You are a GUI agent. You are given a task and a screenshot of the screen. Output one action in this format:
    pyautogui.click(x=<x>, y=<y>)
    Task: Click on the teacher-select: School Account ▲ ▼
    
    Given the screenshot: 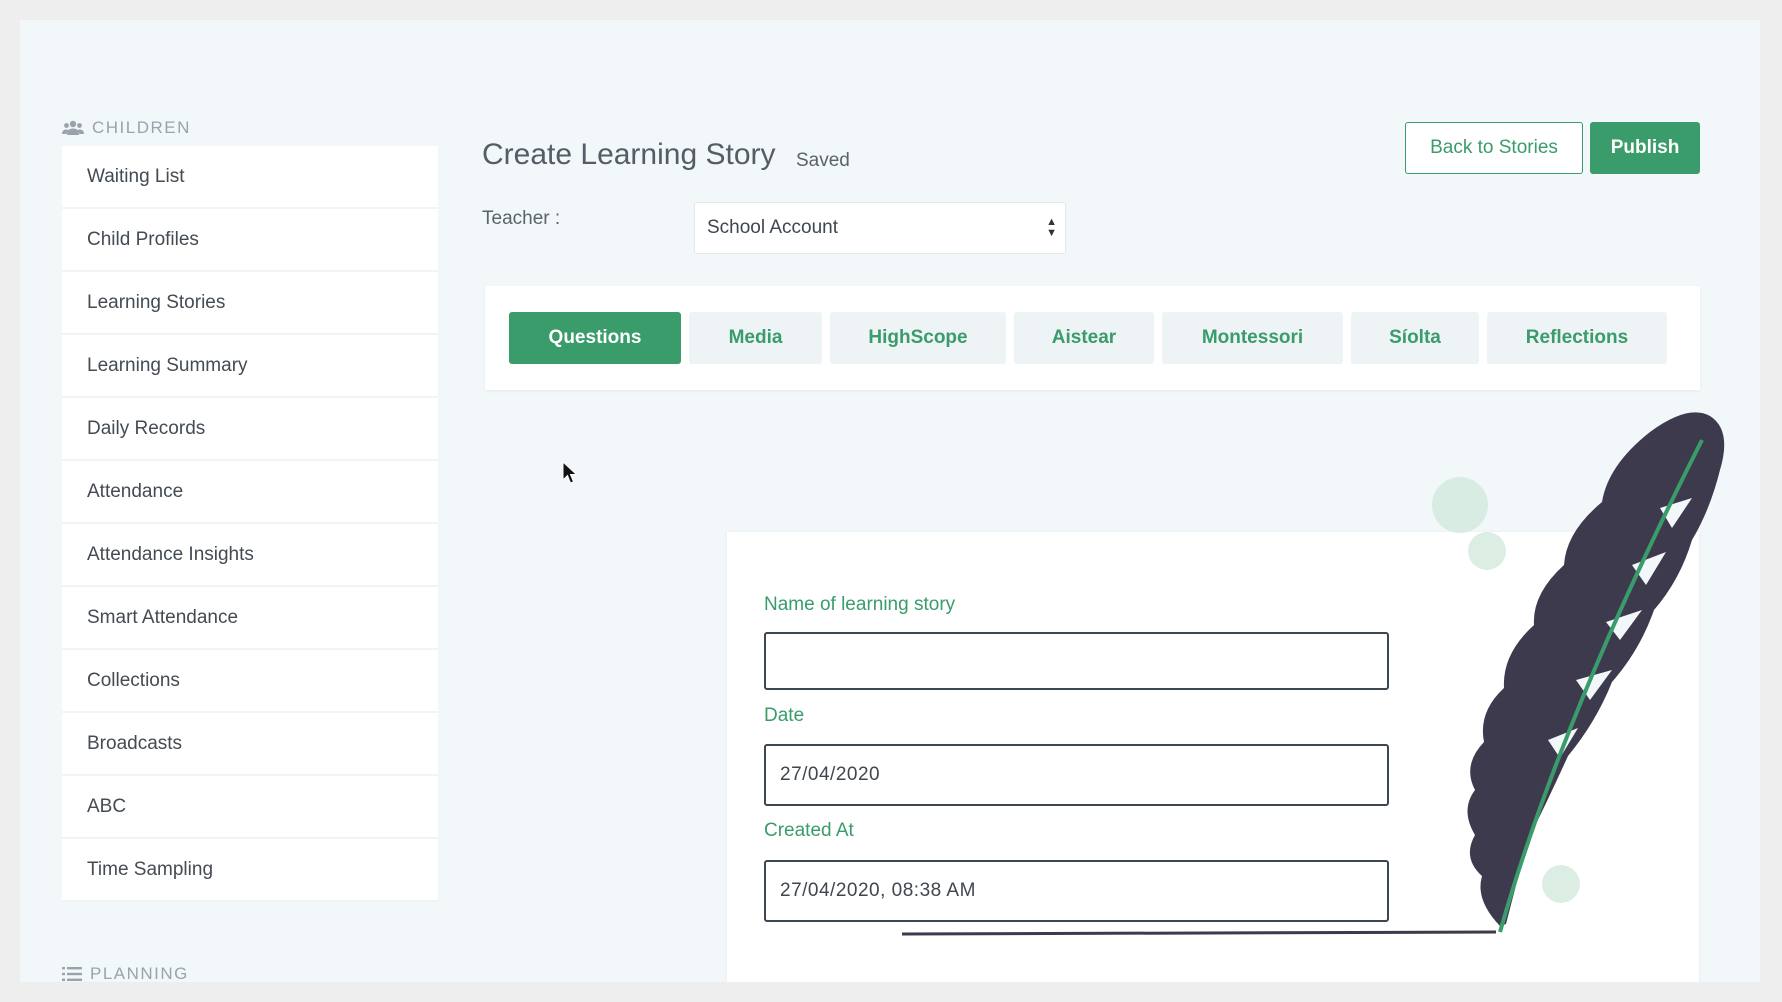 What is the action you would take?
    pyautogui.click(x=880, y=228)
    